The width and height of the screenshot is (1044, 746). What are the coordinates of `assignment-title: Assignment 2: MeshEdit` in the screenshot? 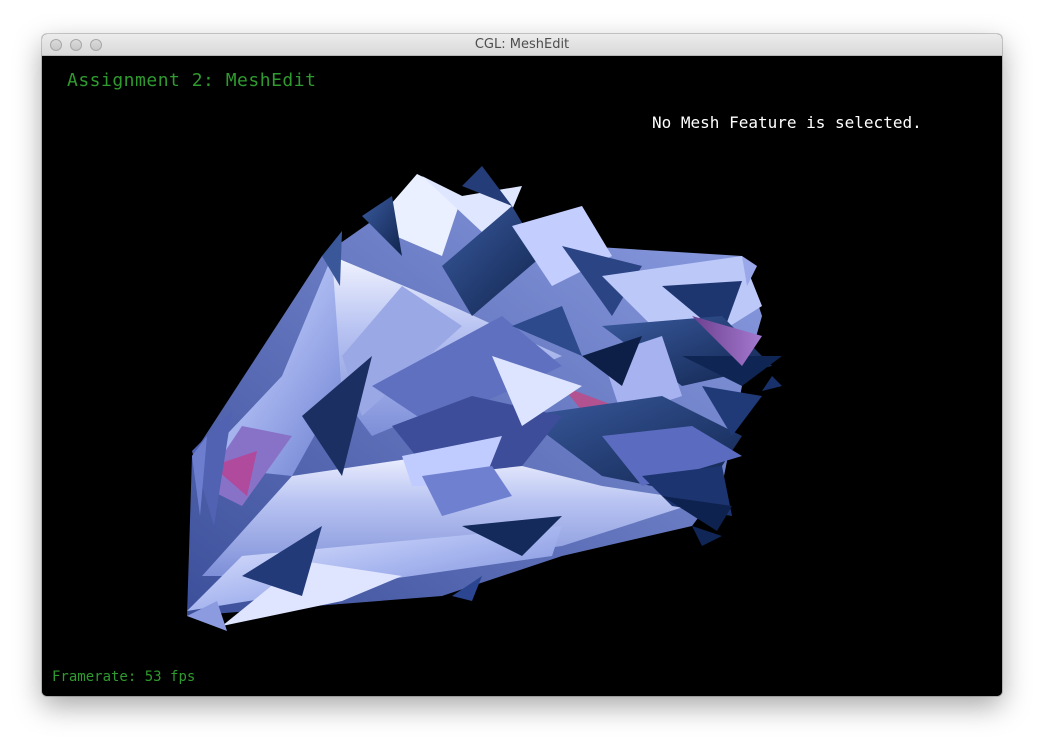 It's located at (192, 80).